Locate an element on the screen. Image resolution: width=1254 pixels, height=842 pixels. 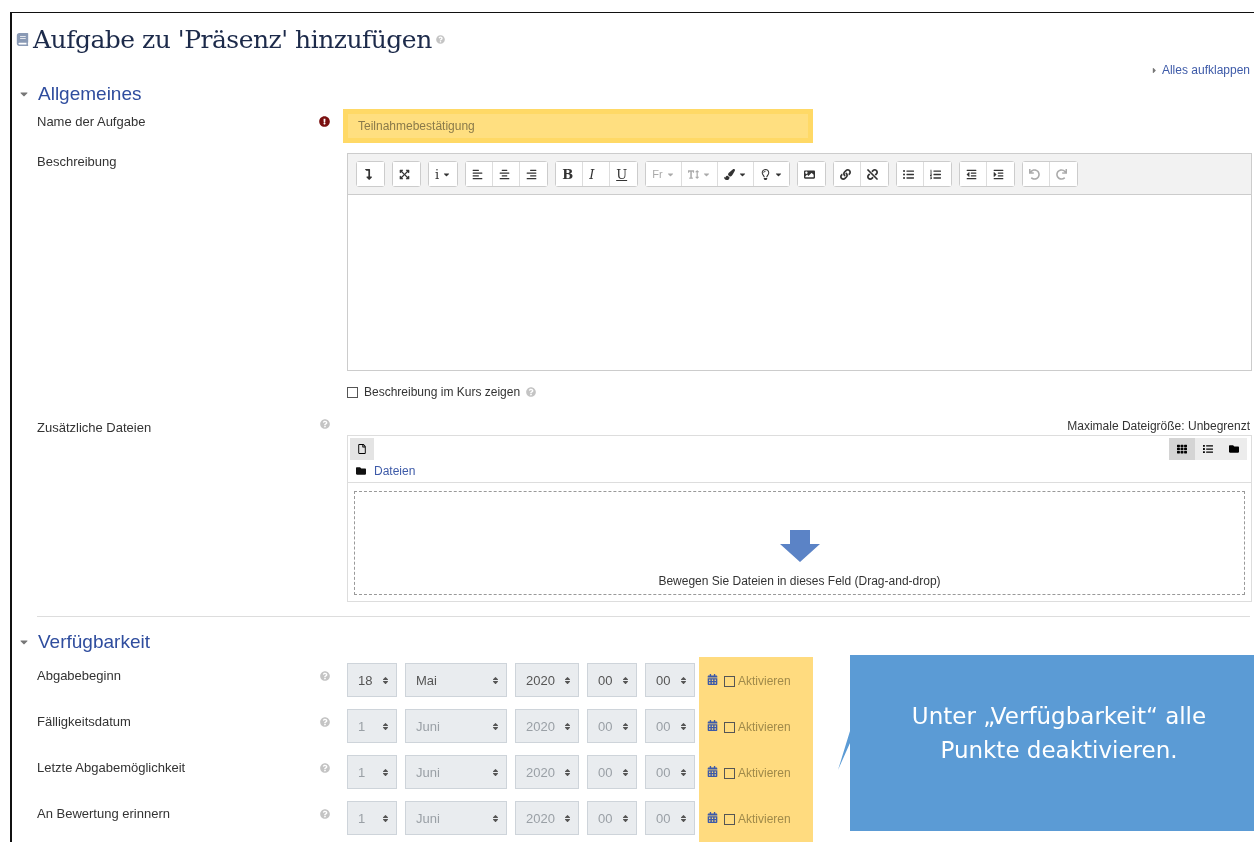
field-label: Beschreibung is located at coordinates (77, 162).